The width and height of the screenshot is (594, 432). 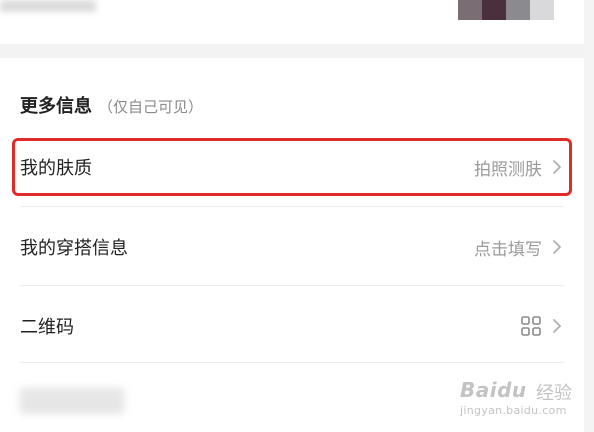 What do you see at coordinates (56, 106) in the screenshot?
I see `section-title-text: 更多信息` at bounding box center [56, 106].